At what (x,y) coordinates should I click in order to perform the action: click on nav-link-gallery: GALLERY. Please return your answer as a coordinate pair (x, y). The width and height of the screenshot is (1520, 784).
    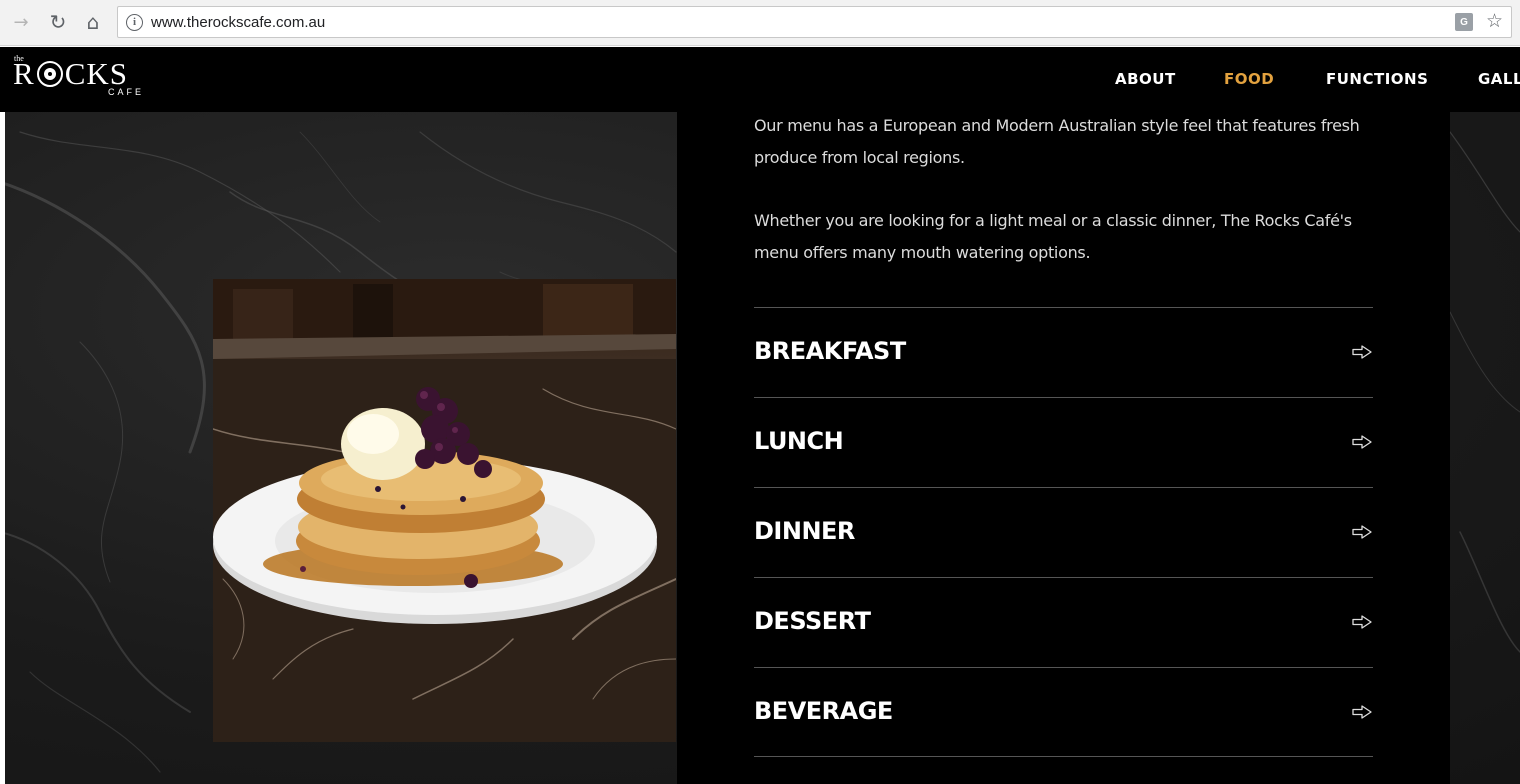
    Looking at the image, I should click on (1499, 79).